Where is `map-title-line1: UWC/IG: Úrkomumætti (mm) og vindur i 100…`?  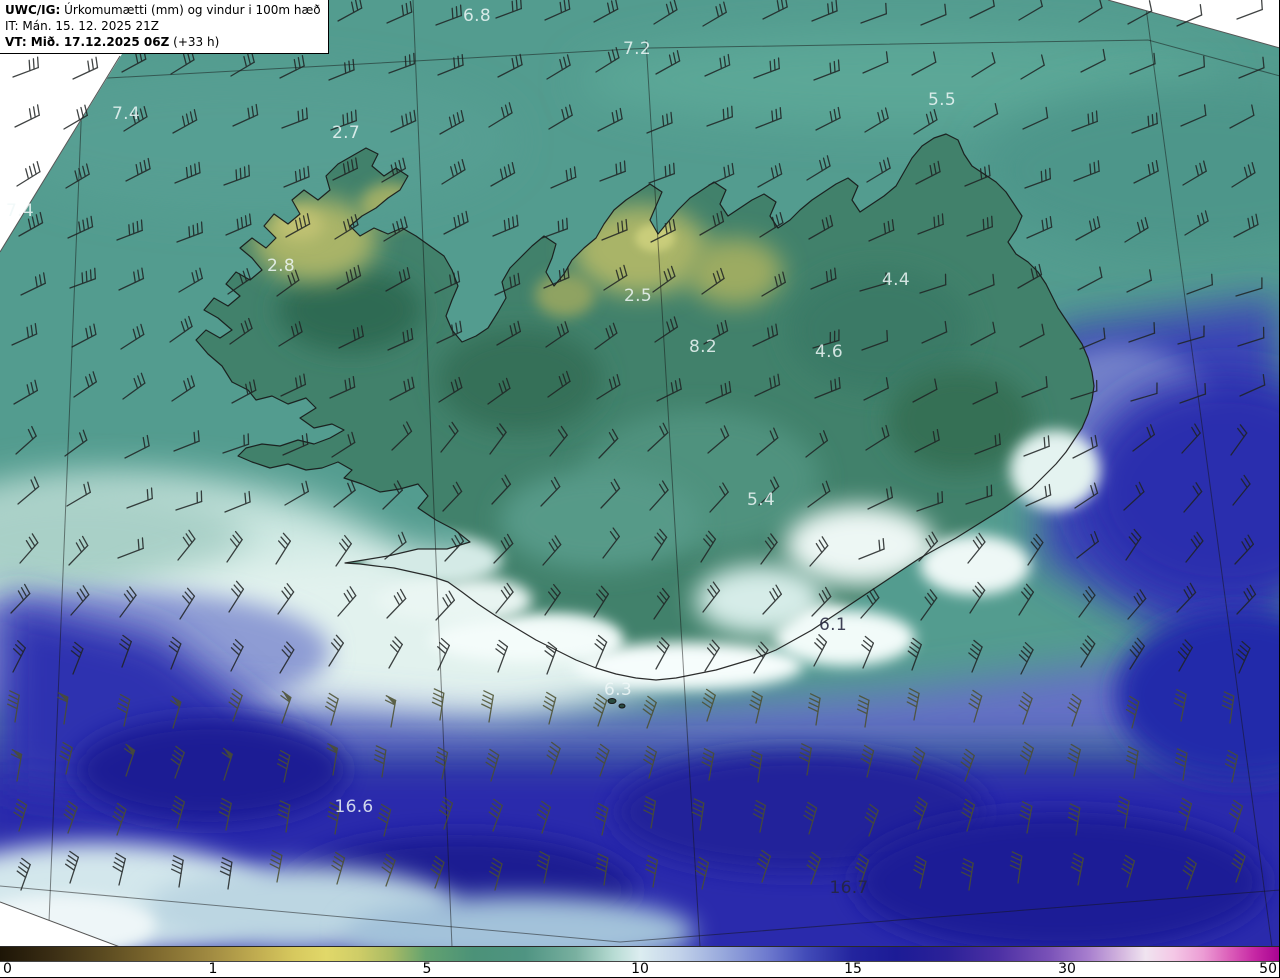
map-title-line1: UWC/IG: Úrkomumætti (mm) og vindur i 100… is located at coordinates (163, 10).